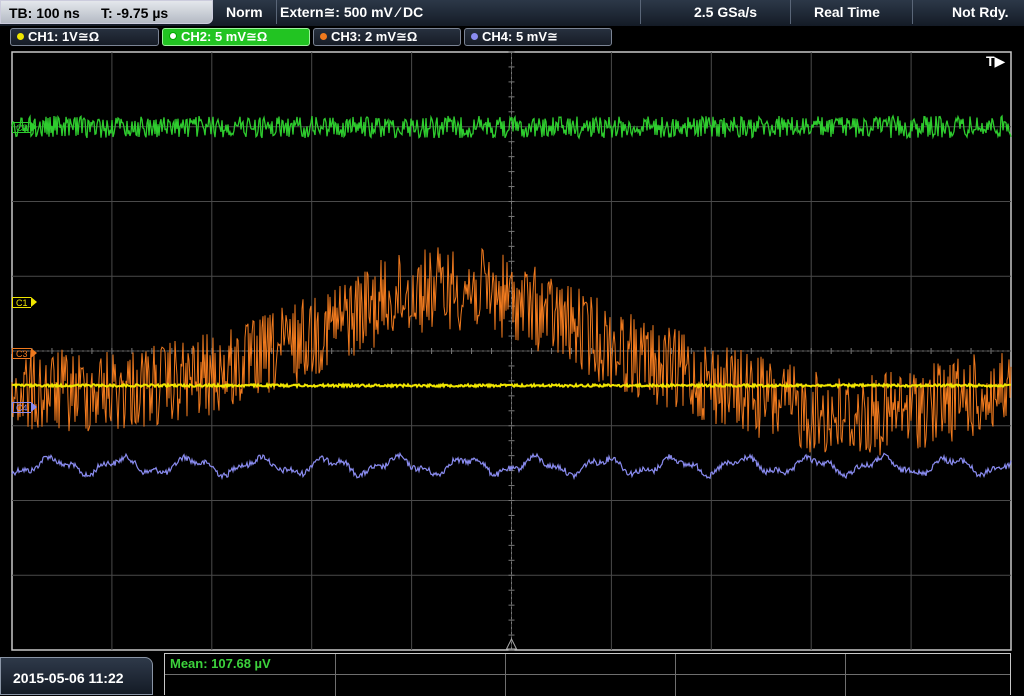 The width and height of the screenshot is (1024, 696). Describe the element at coordinates (20, 36) in the screenshot. I see `ch1-dot-icon` at that location.